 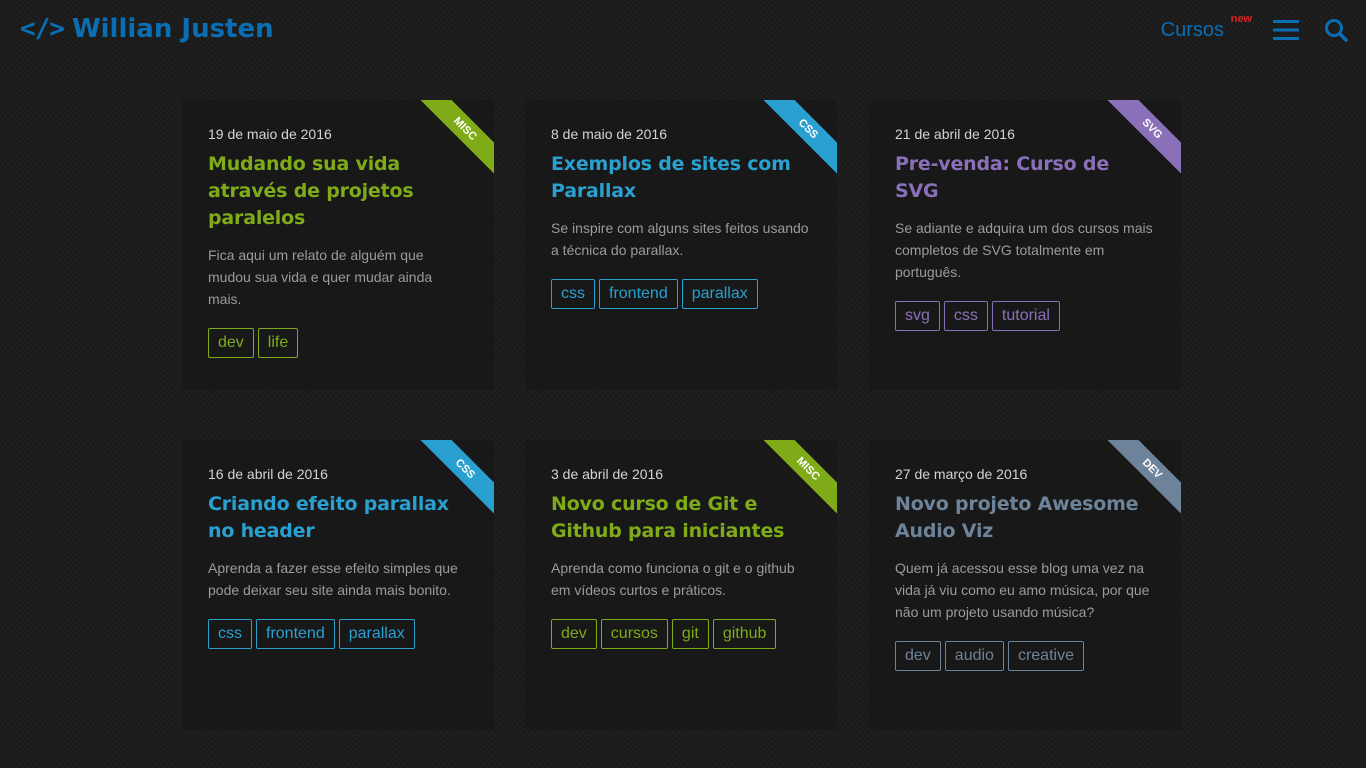 I want to click on tag-link: tutorial, so click(x=1025, y=316).